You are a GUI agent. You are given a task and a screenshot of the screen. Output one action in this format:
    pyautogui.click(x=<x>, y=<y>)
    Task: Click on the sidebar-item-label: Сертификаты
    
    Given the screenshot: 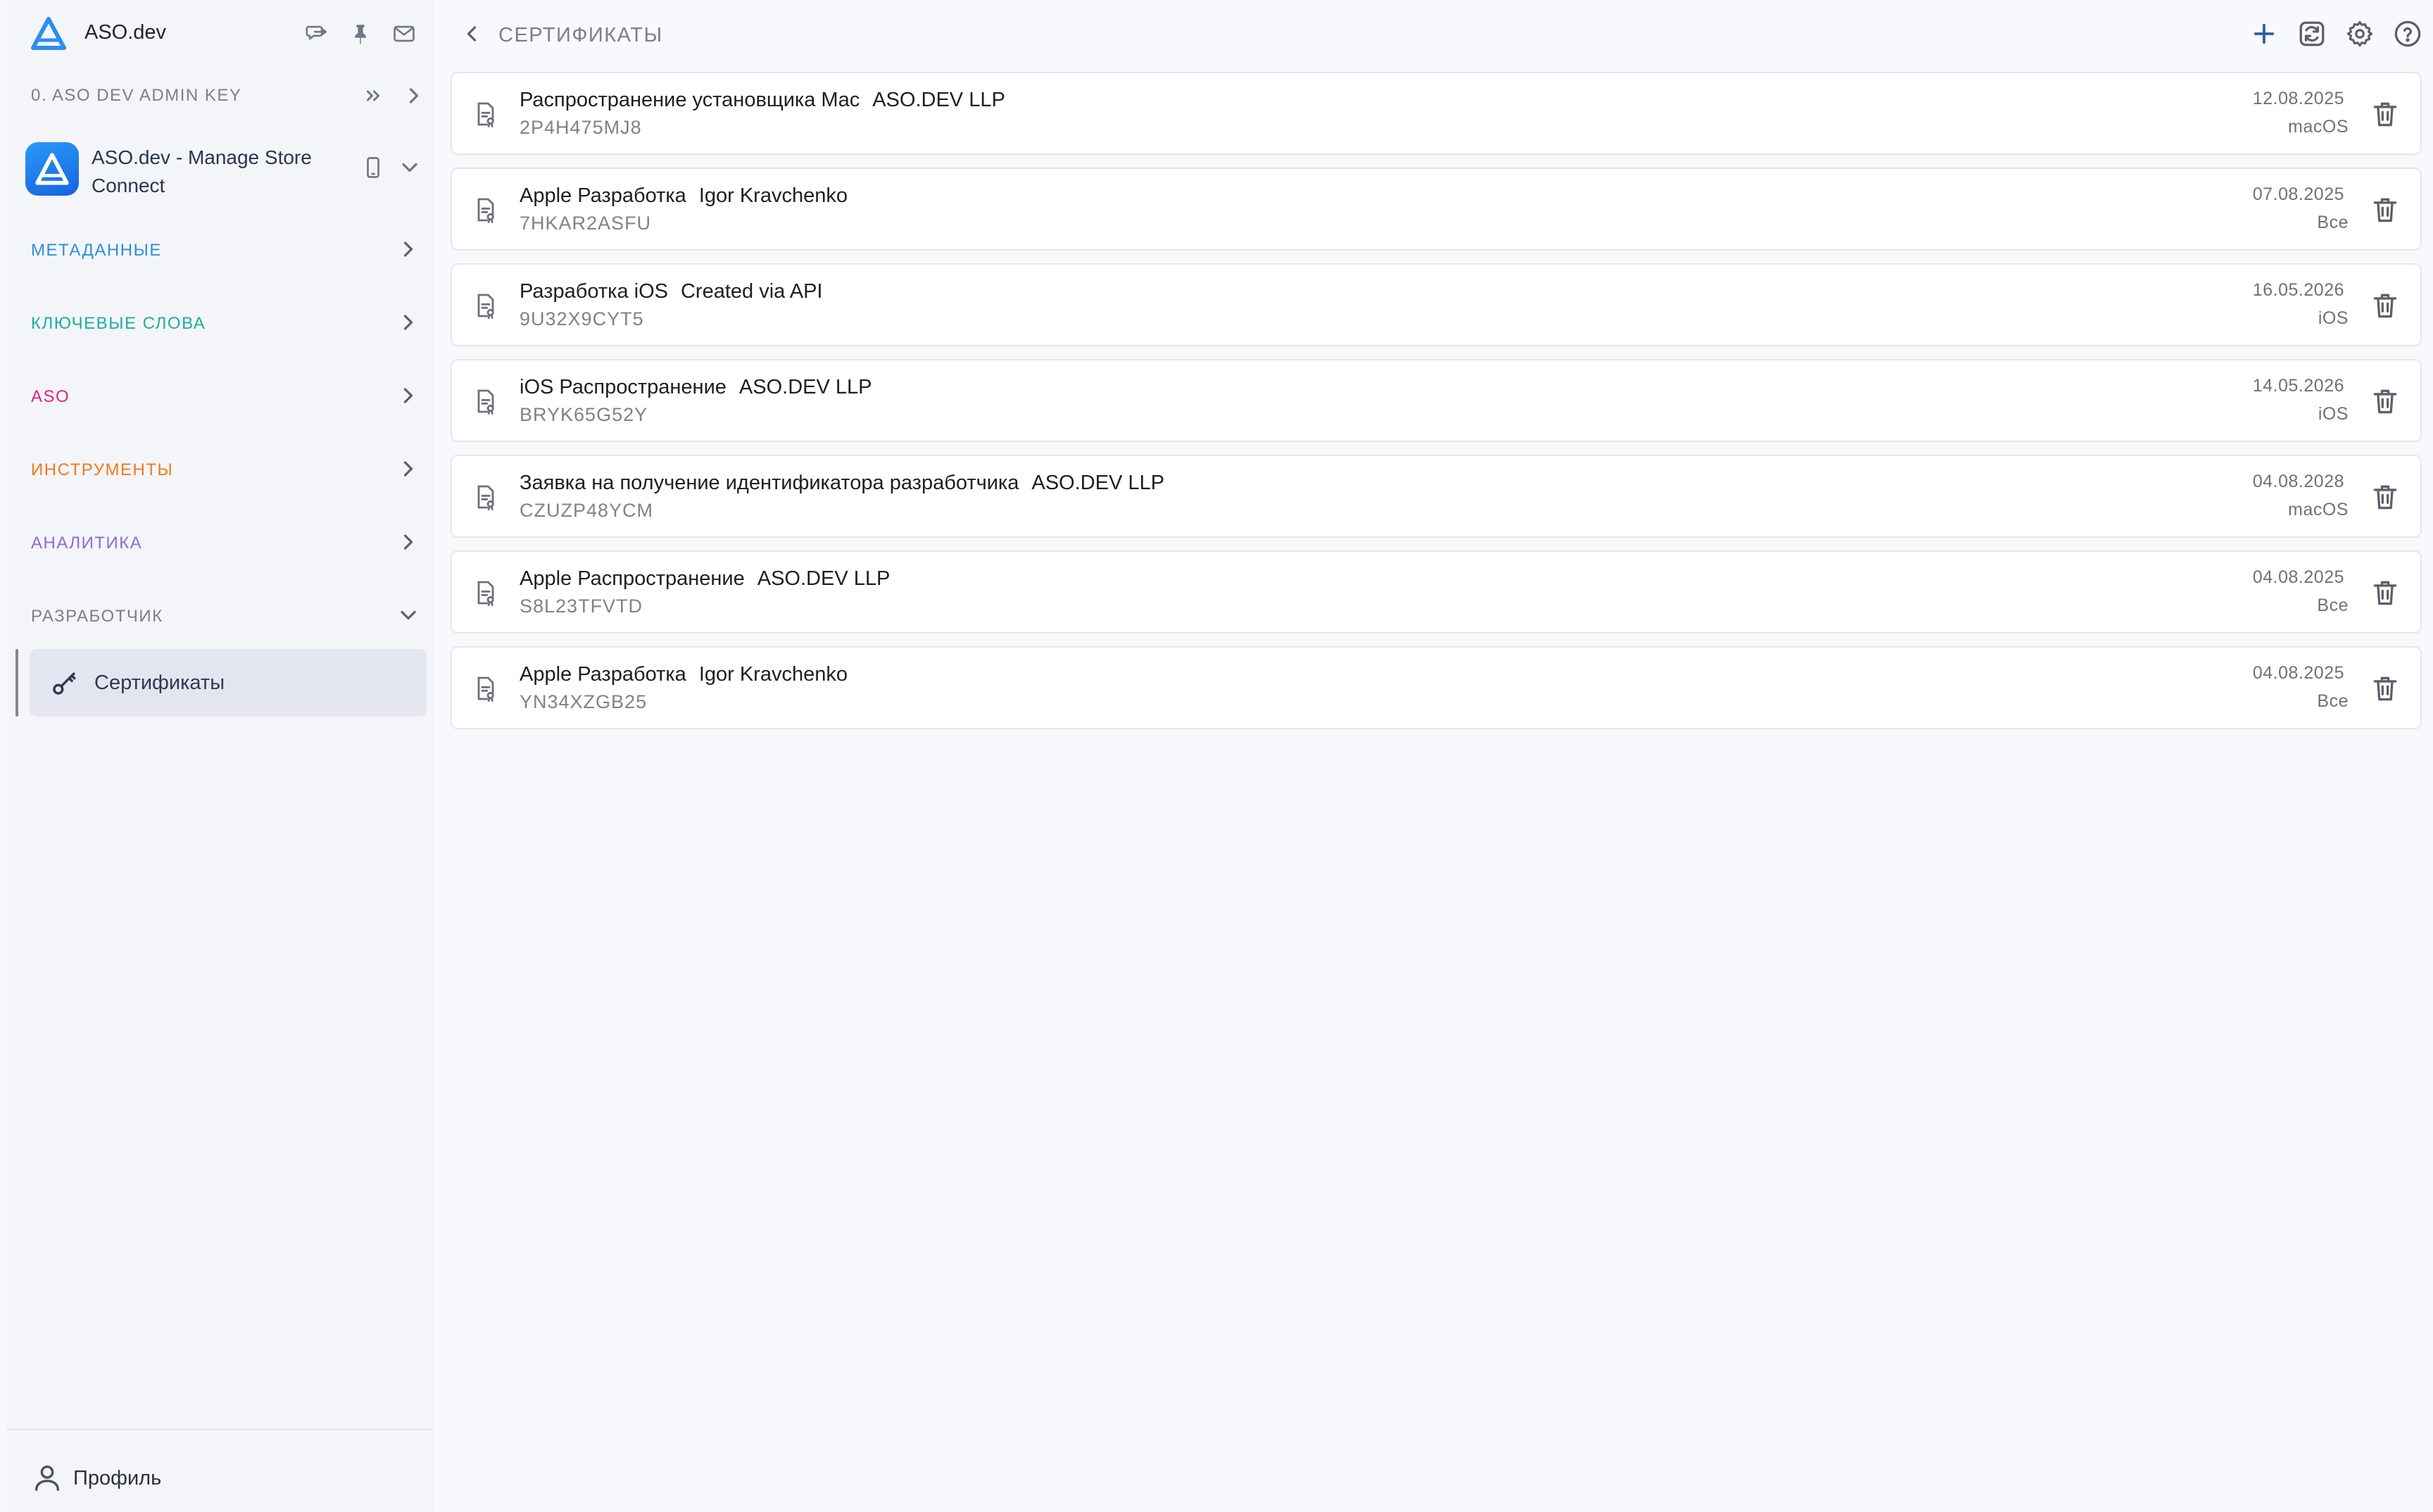 What is the action you would take?
    pyautogui.click(x=159, y=683)
    